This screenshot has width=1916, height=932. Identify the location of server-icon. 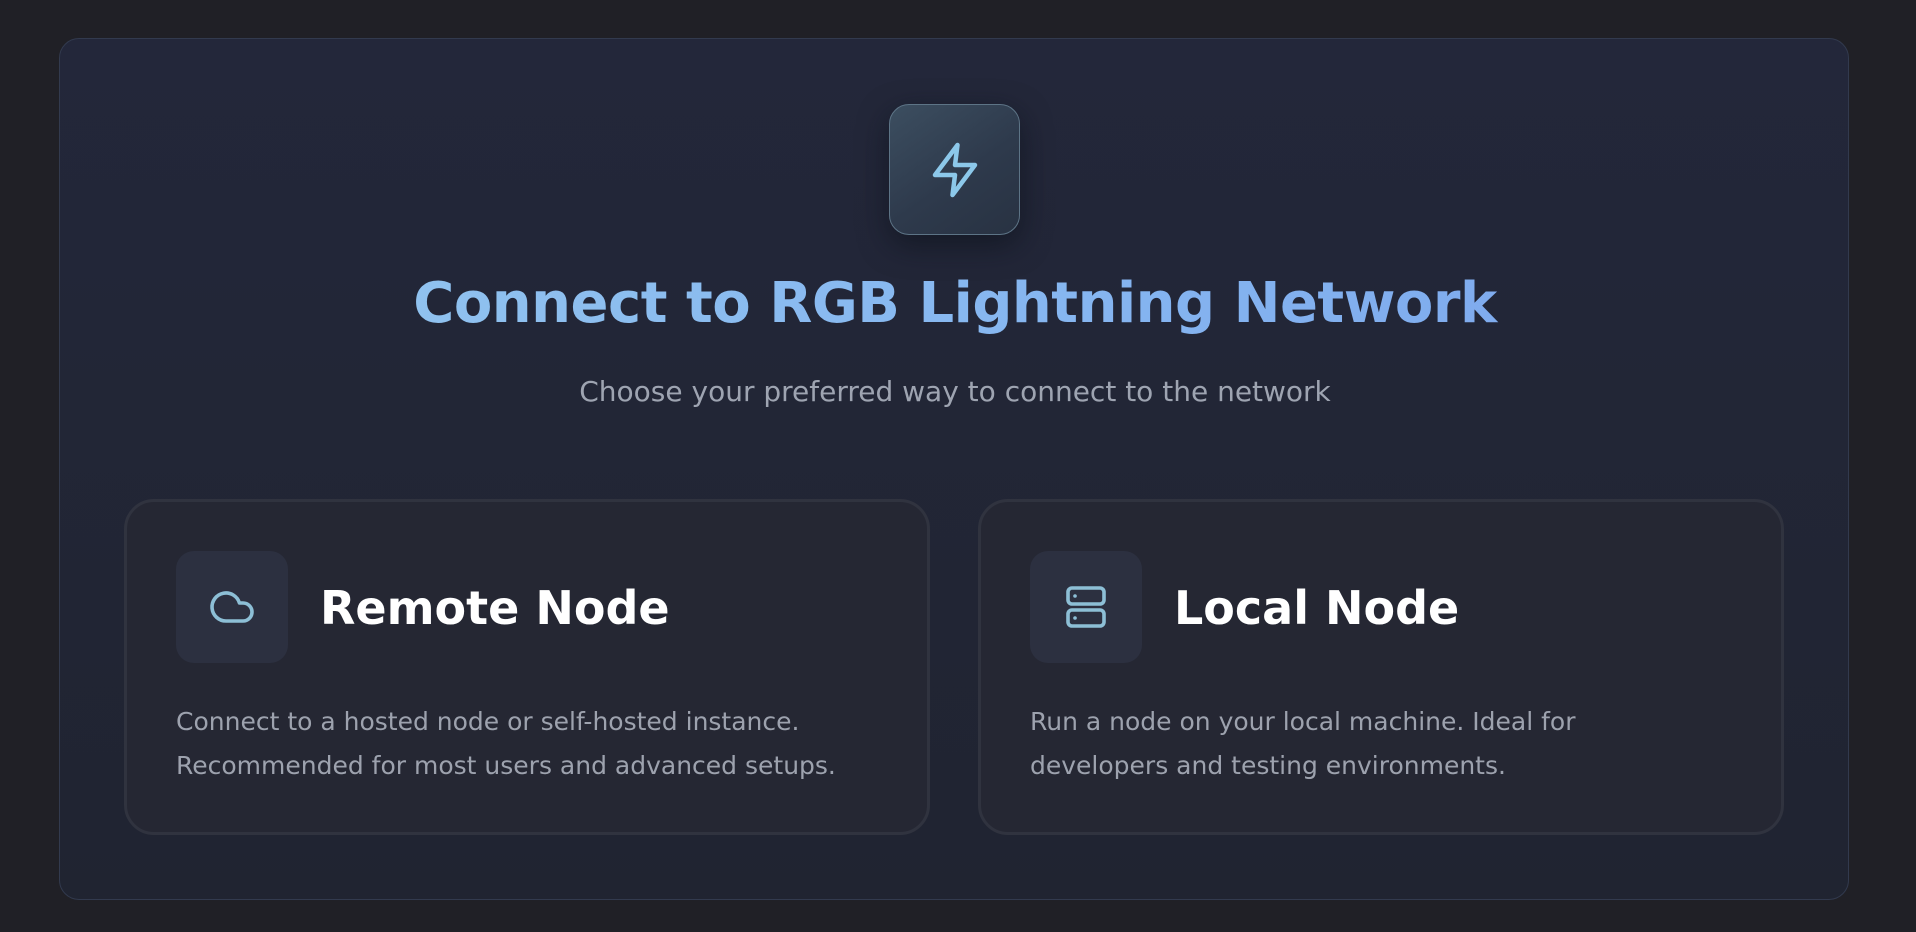
(1086, 607).